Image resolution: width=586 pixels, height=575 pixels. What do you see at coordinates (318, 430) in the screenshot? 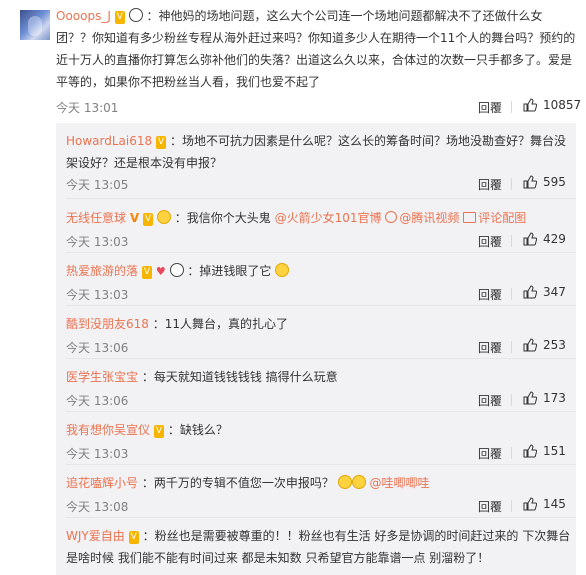
I see `reply-content: 我有想你吴宣仪 V ：缺钱么？` at bounding box center [318, 430].